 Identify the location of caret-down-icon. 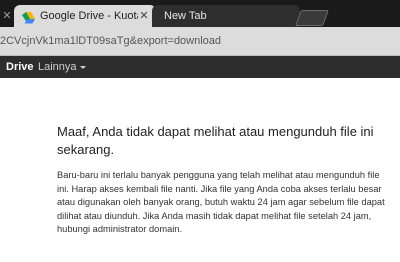
(82, 67).